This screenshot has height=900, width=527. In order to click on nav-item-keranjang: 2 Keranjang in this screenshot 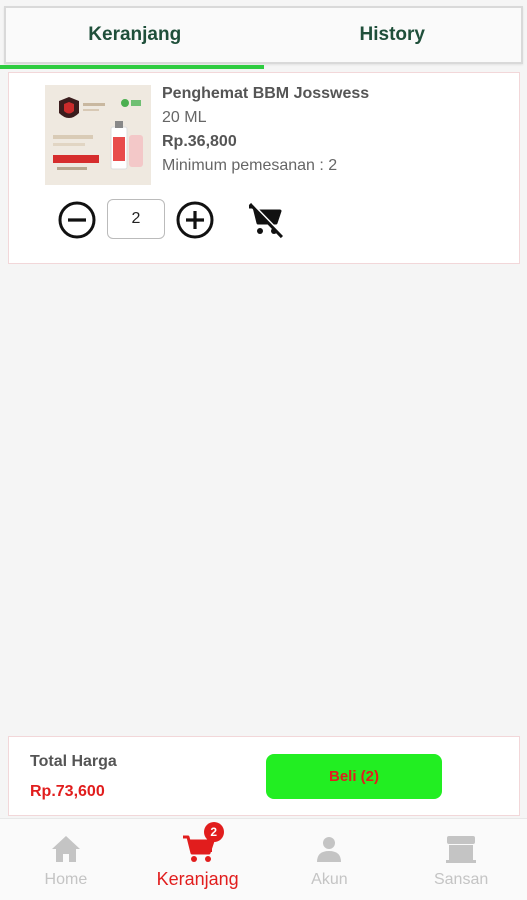, I will do `click(198, 859)`.